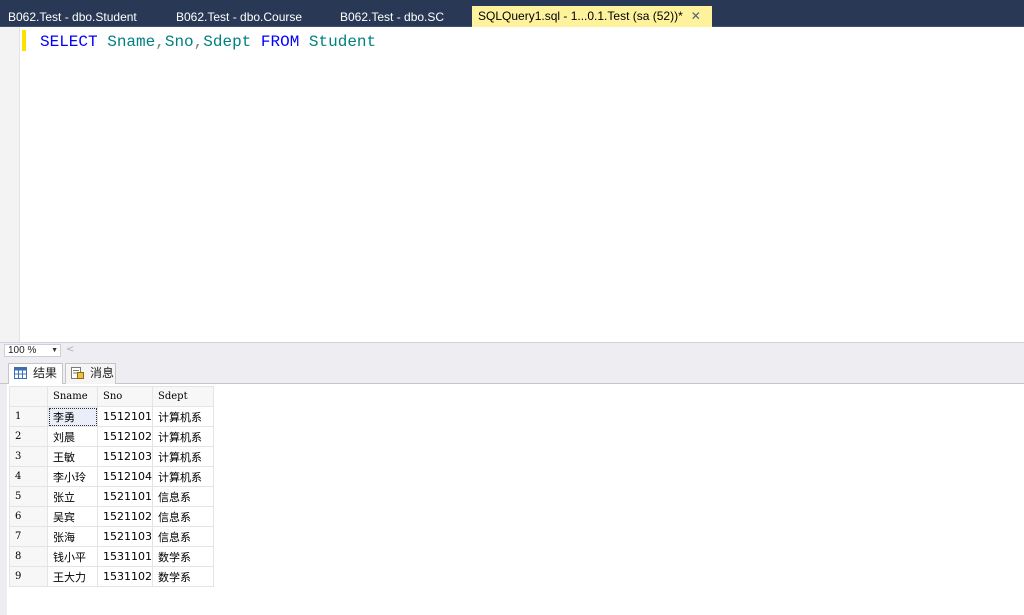 This screenshot has width=1024, height=615. I want to click on code-line-1: SELECT Sname,Sno,Sdept FROM Student, so click(208, 42).